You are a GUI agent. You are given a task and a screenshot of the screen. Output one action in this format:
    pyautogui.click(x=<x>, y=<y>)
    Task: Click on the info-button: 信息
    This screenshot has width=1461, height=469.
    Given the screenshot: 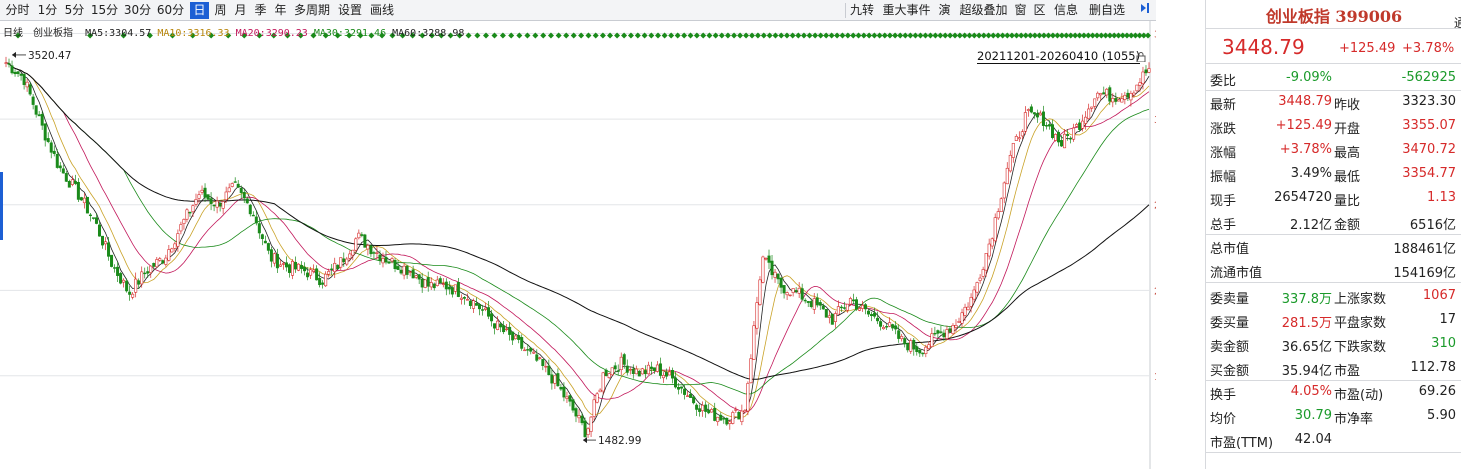 What is the action you would take?
    pyautogui.click(x=1066, y=10)
    